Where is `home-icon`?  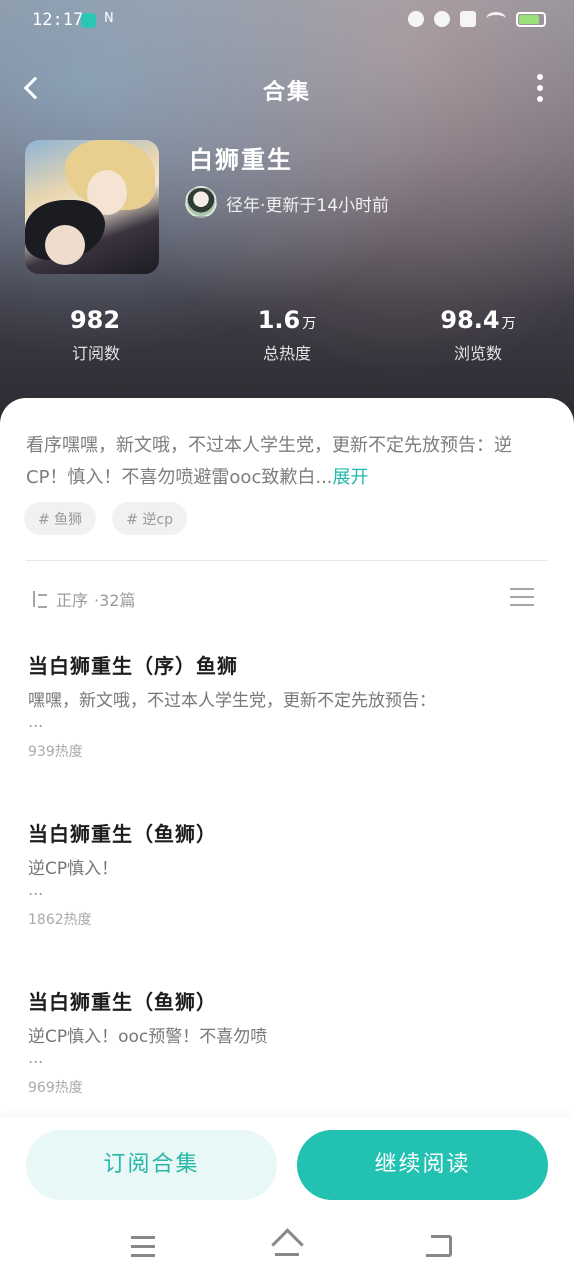 home-icon is located at coordinates (287, 1244).